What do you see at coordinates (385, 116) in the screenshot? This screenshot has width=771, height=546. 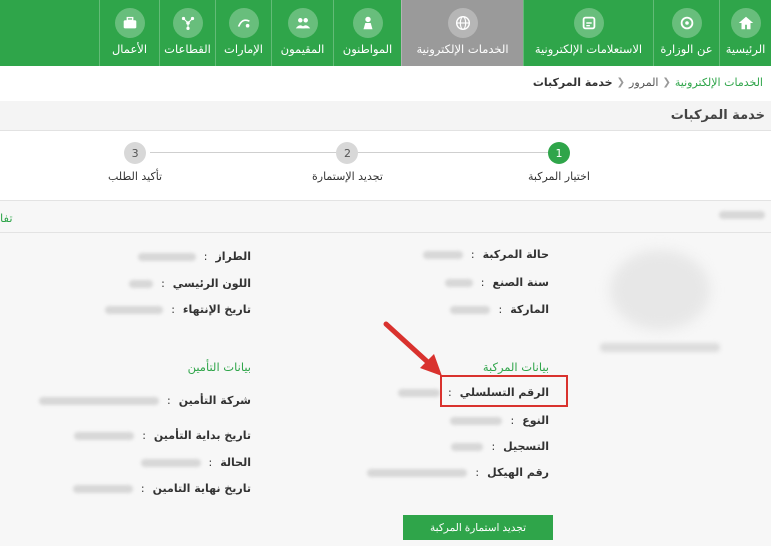 I see `page-title-band` at bounding box center [385, 116].